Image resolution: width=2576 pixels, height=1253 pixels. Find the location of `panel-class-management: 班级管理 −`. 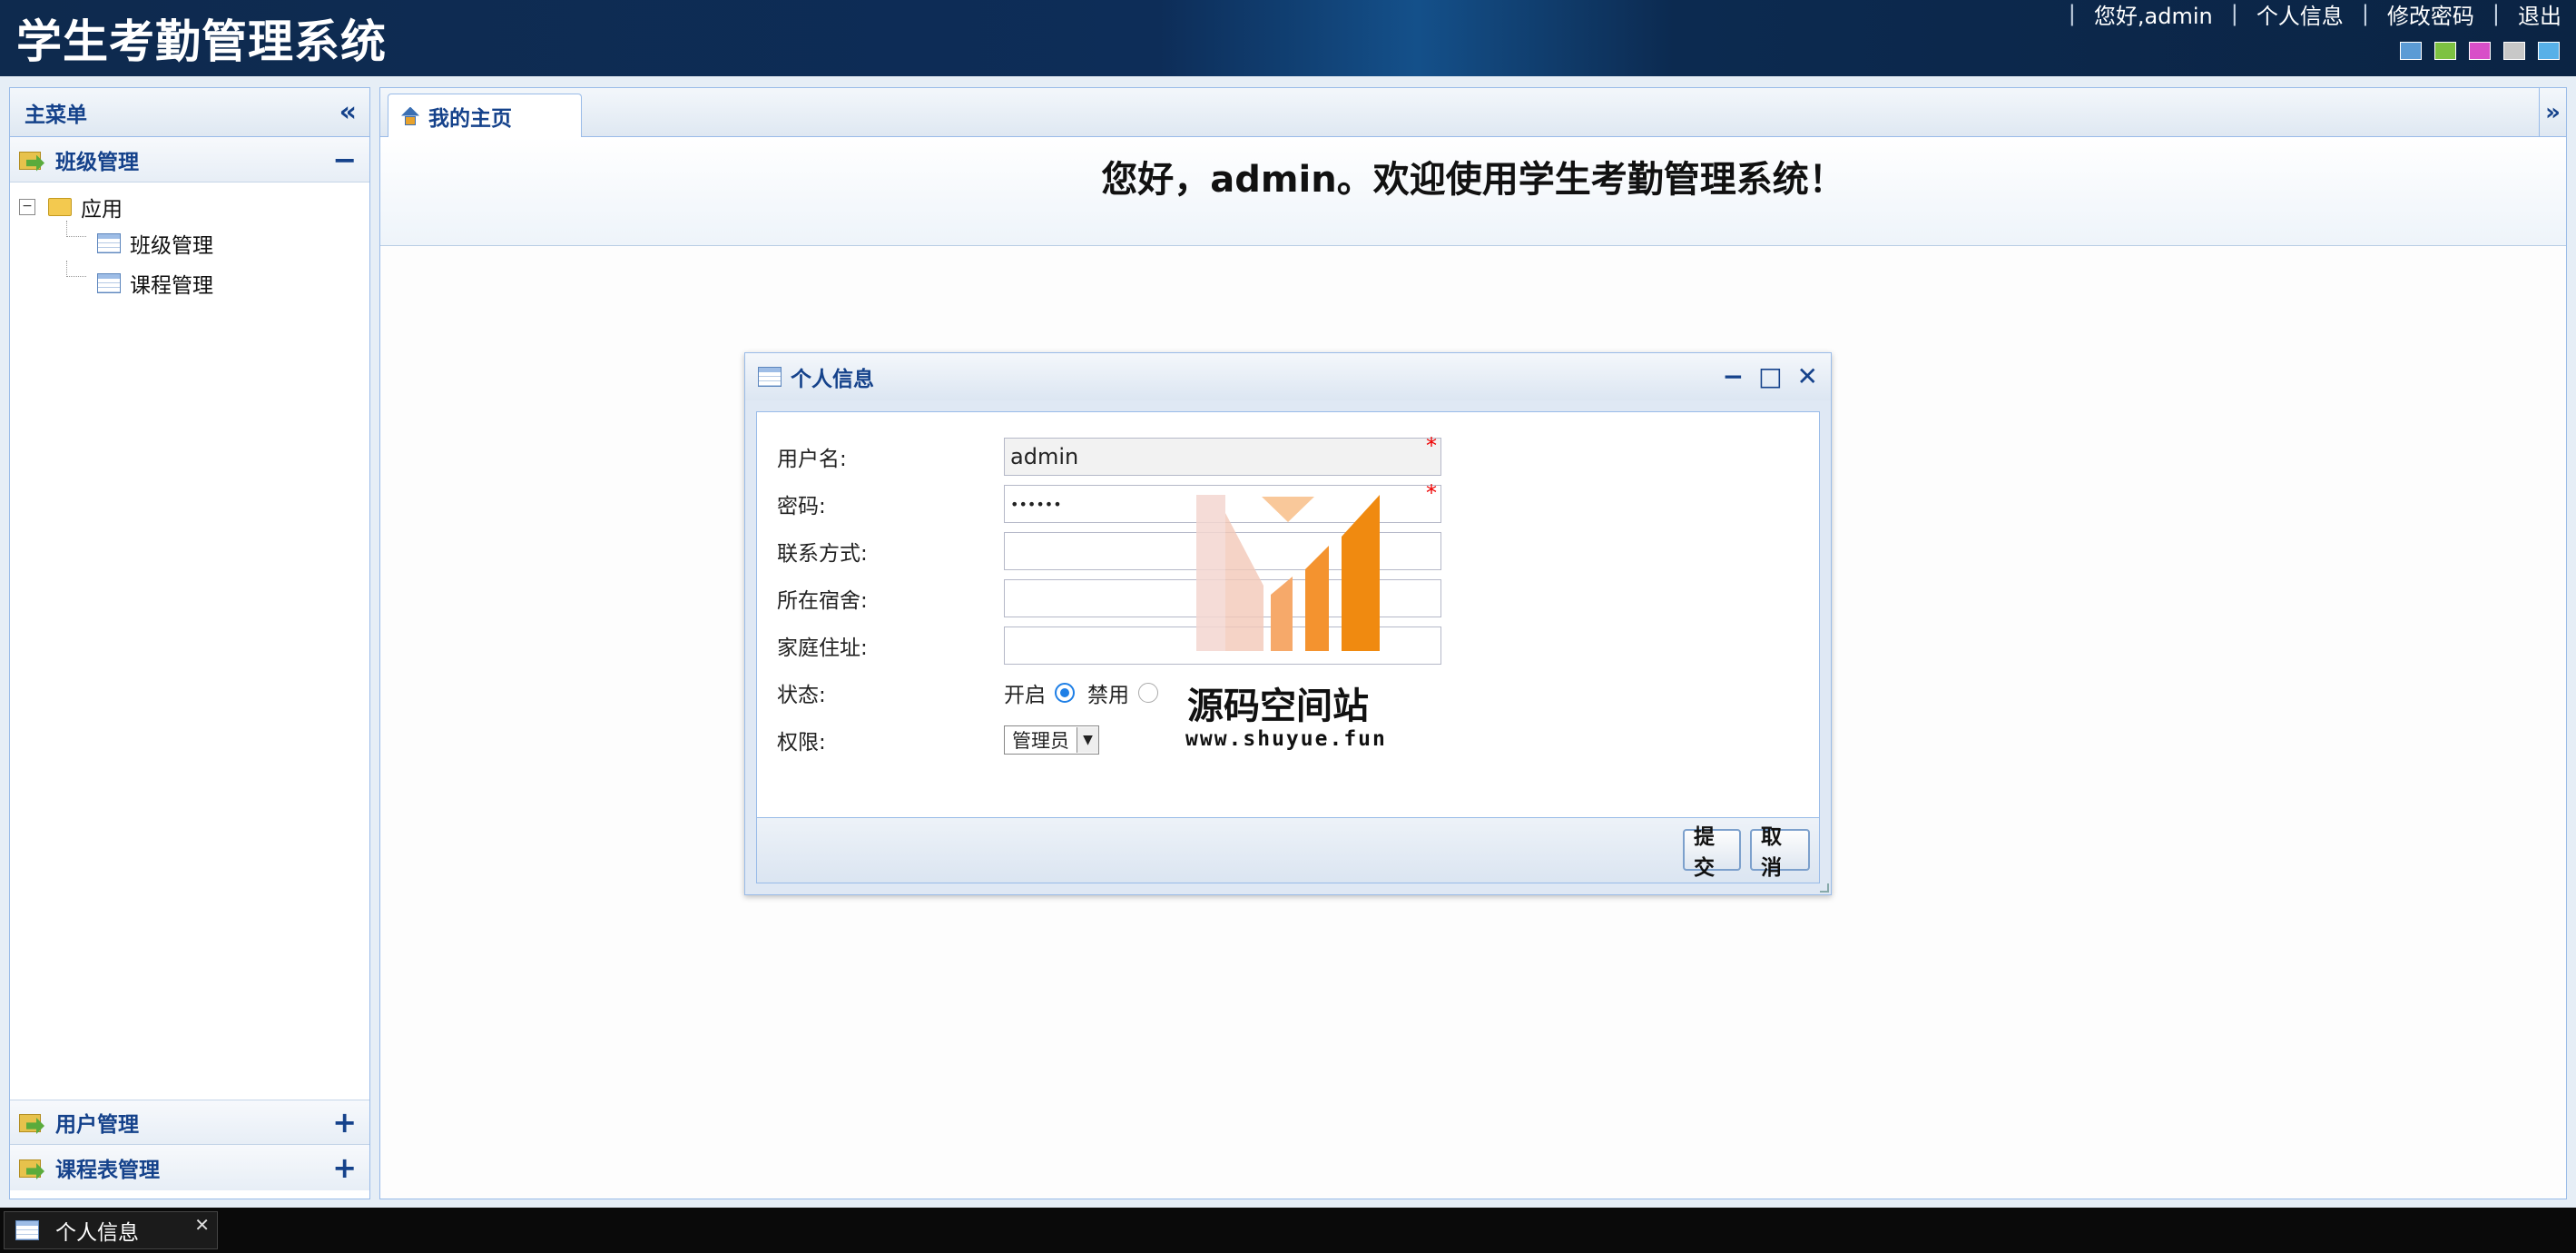

panel-class-management: 班级管理 − is located at coordinates (189, 160).